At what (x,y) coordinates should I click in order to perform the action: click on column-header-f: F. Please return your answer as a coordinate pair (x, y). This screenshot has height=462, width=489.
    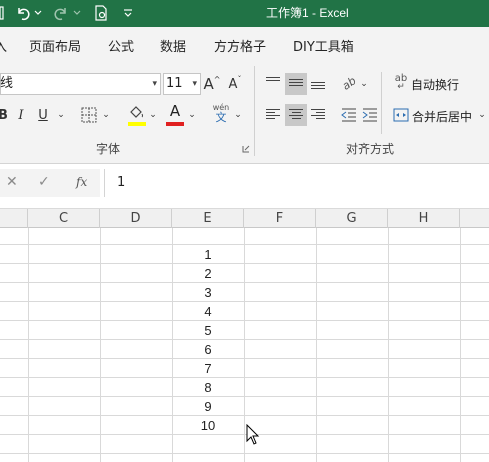
    Looking at the image, I should click on (280, 218).